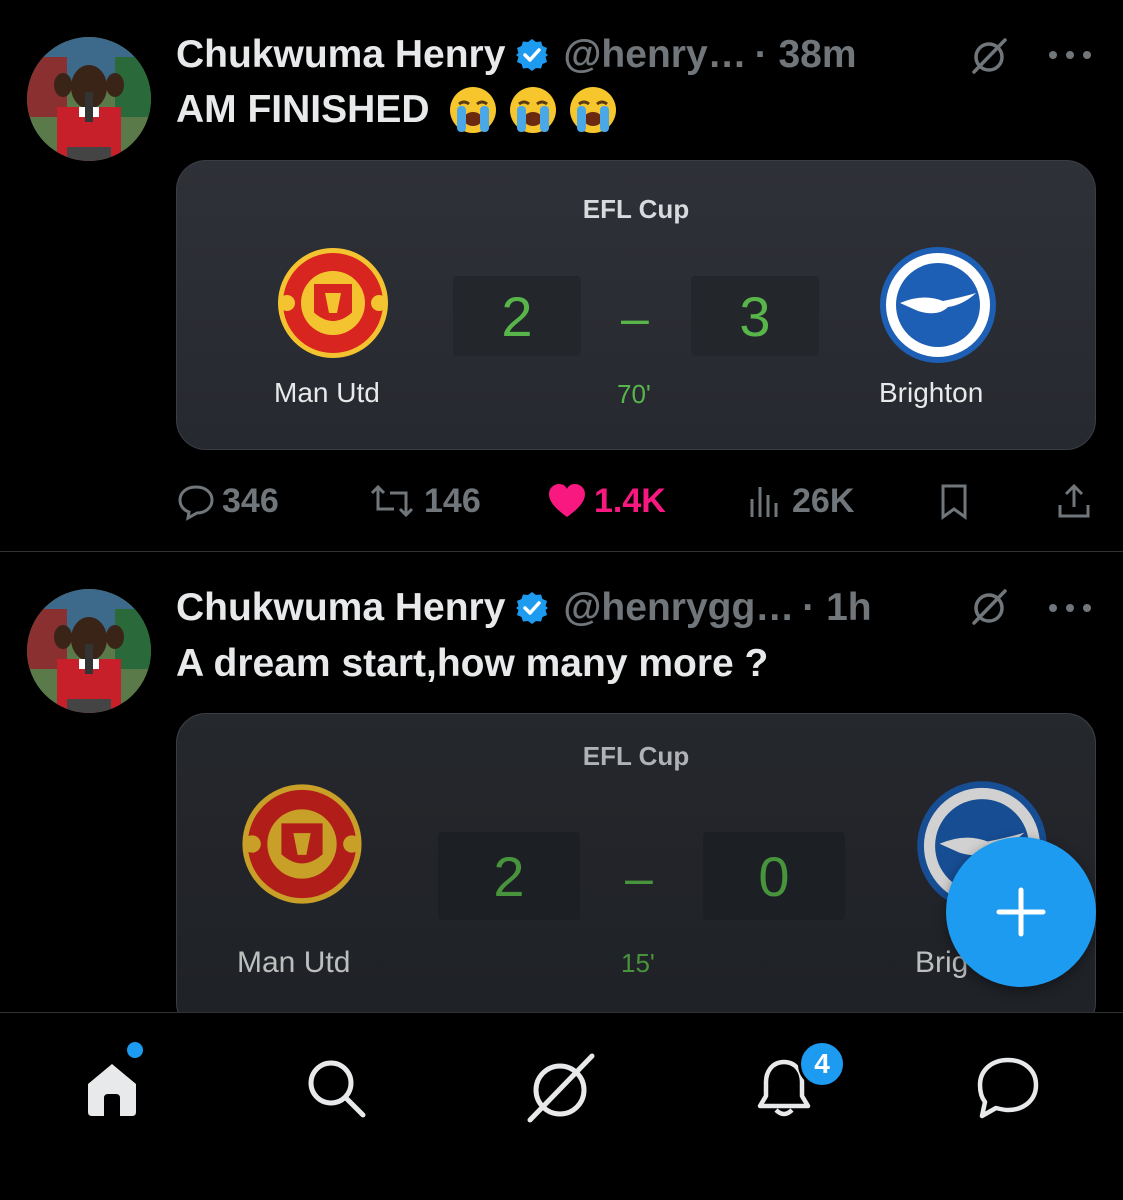 Image resolution: width=1123 pixels, height=1200 pixels. I want to click on reply-count: 346, so click(250, 500).